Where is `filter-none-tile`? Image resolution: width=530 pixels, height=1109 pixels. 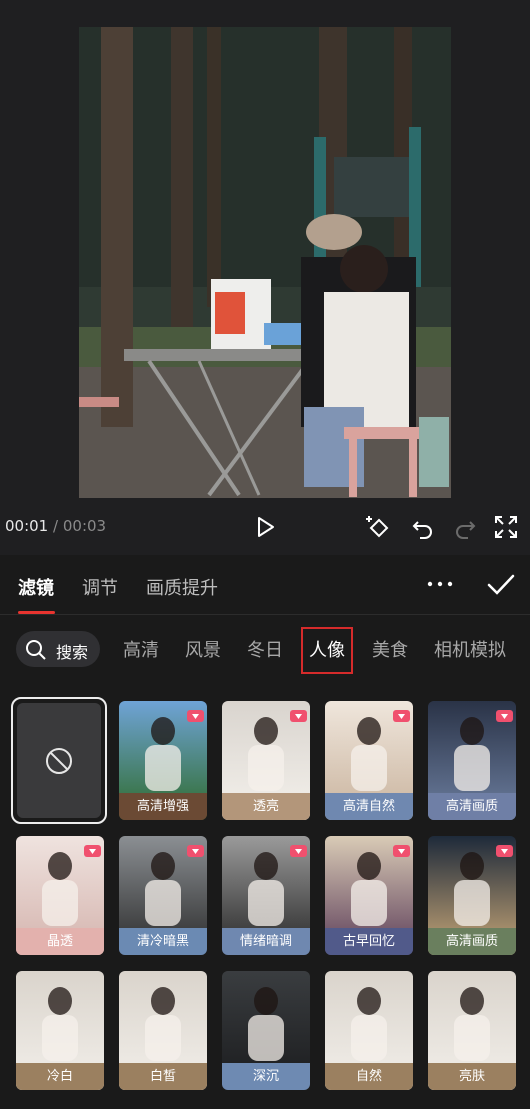 filter-none-tile is located at coordinates (59, 760).